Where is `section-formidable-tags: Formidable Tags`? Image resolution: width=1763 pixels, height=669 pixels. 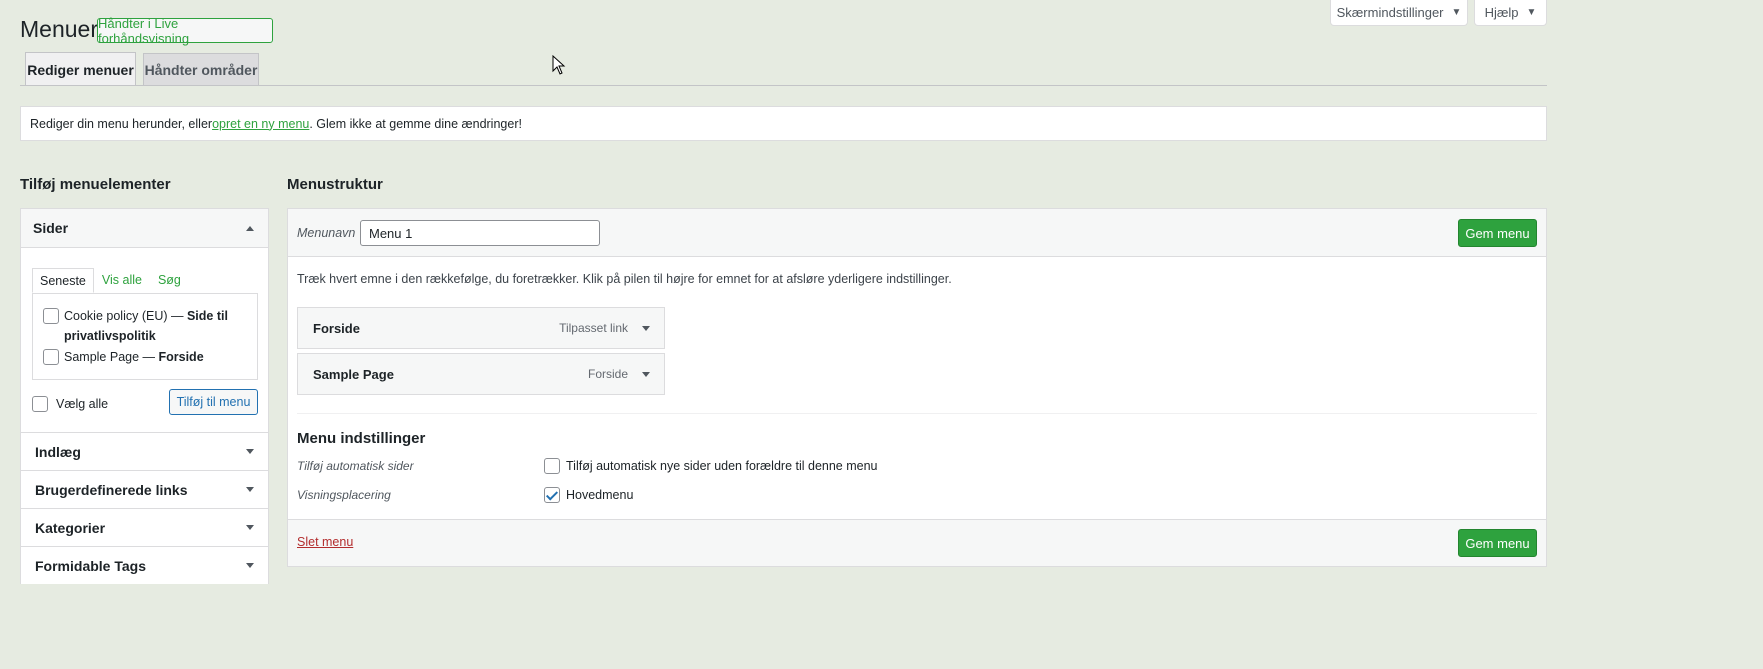 section-formidable-tags: Formidable Tags is located at coordinates (144, 565).